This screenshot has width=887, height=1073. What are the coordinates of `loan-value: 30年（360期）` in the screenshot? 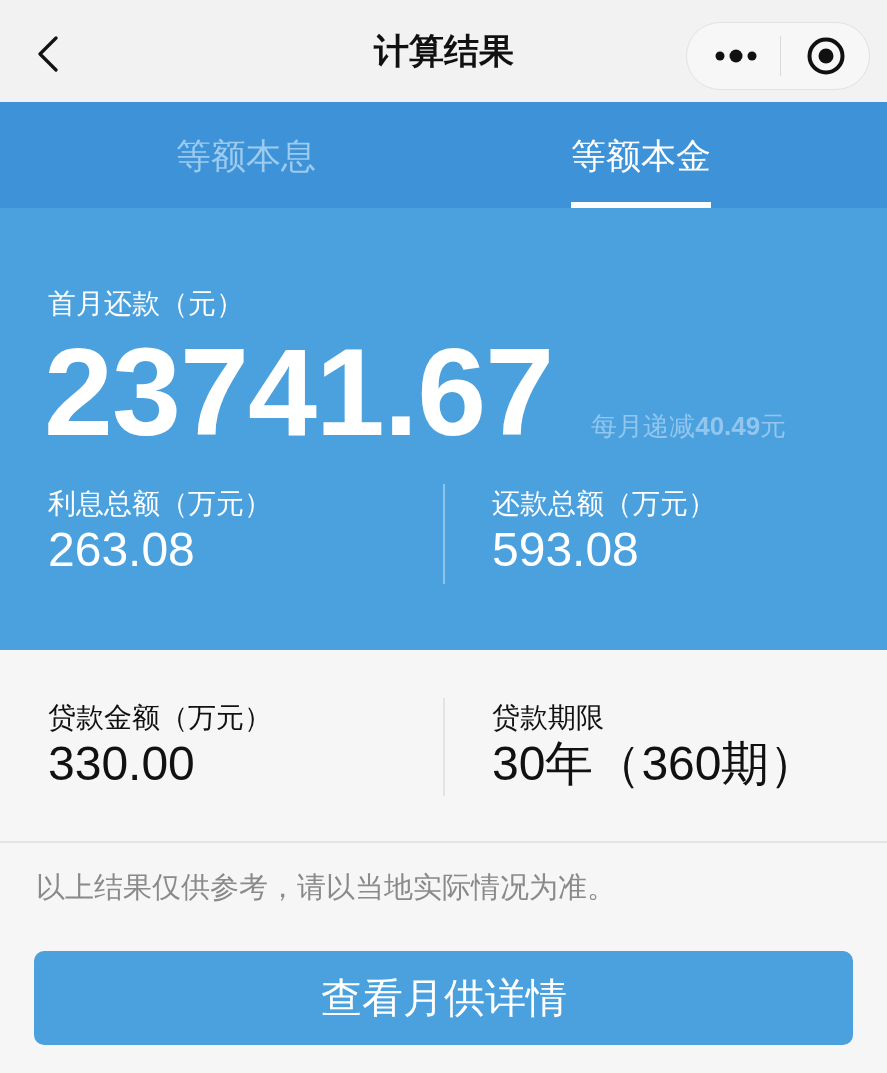 It's located at (655, 764).